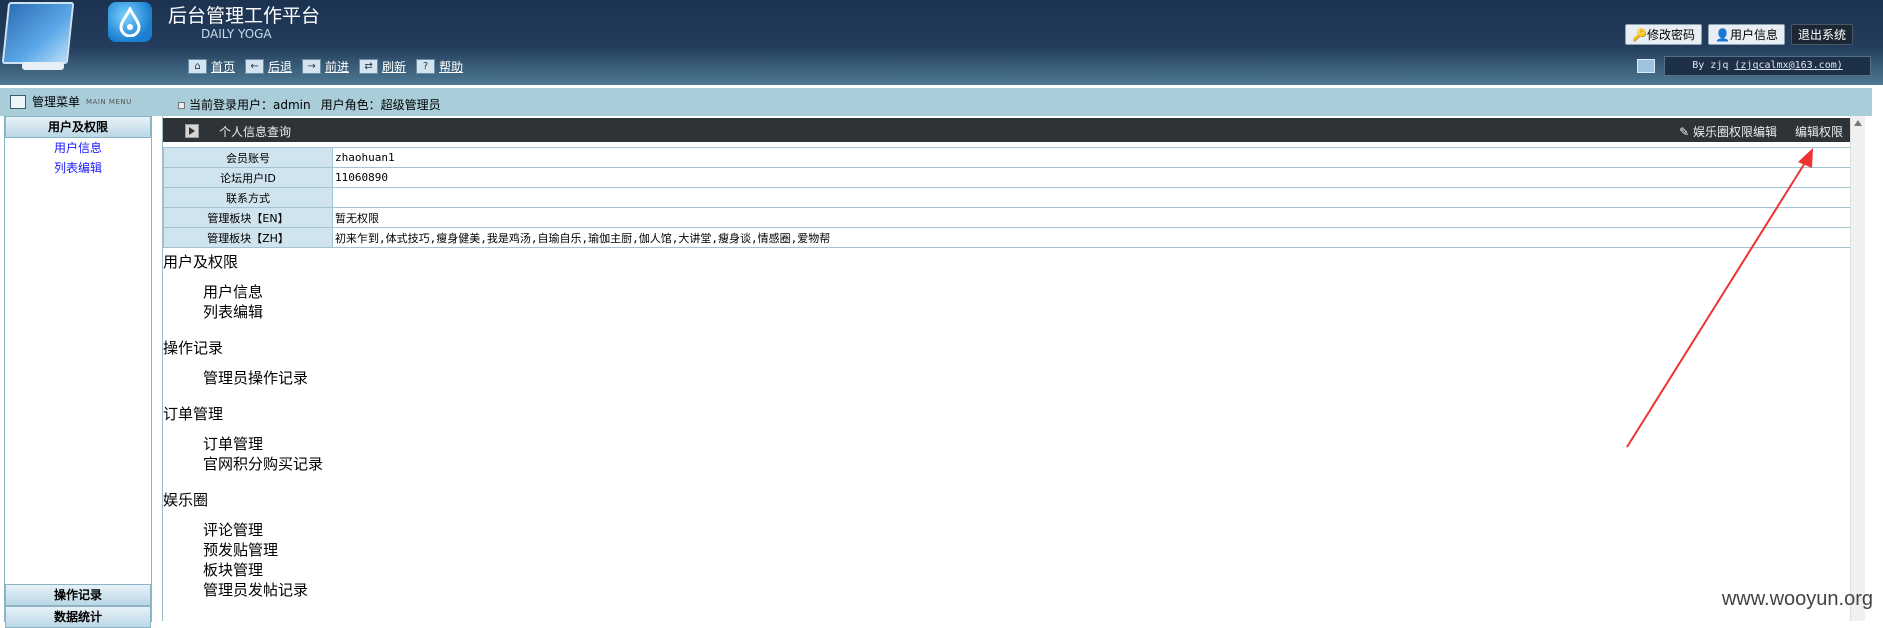 This screenshot has height=628, width=1883. I want to click on tree-section-title: 操作记录, so click(193, 348).